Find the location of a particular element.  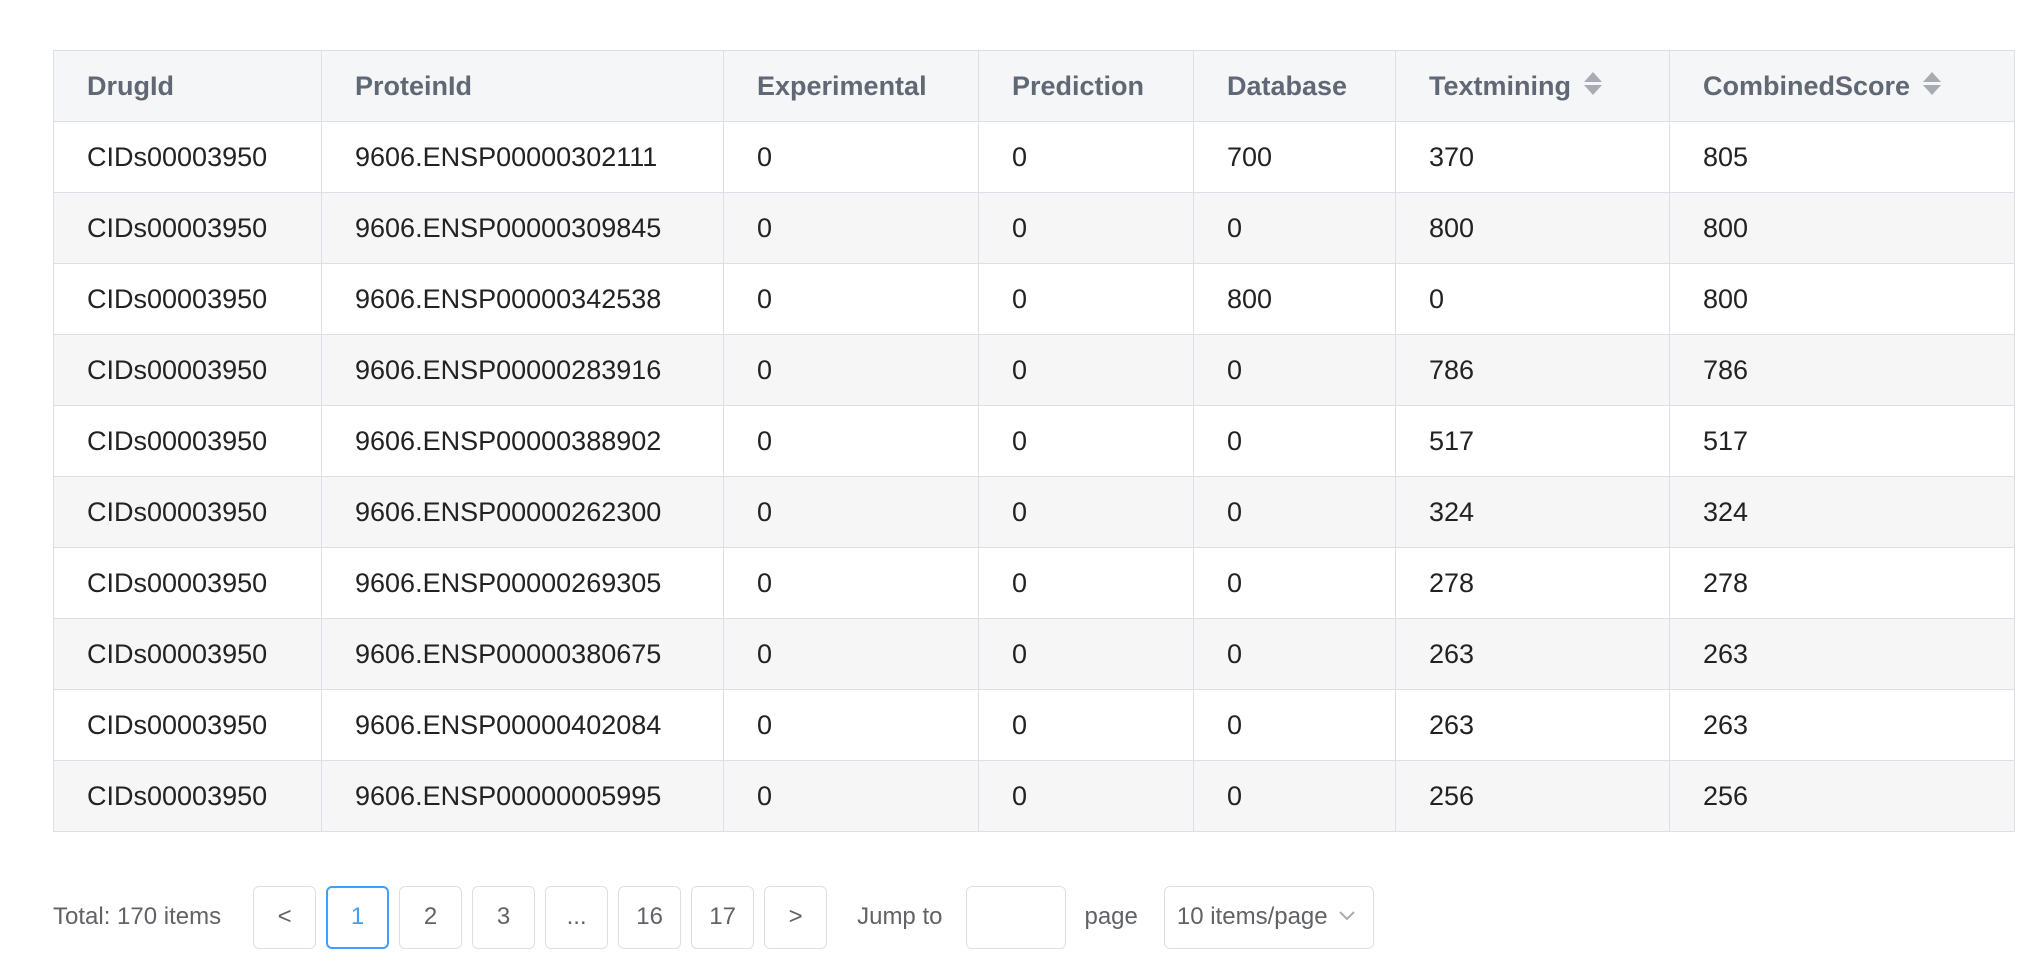

prev-page-button: < is located at coordinates (285, 917).